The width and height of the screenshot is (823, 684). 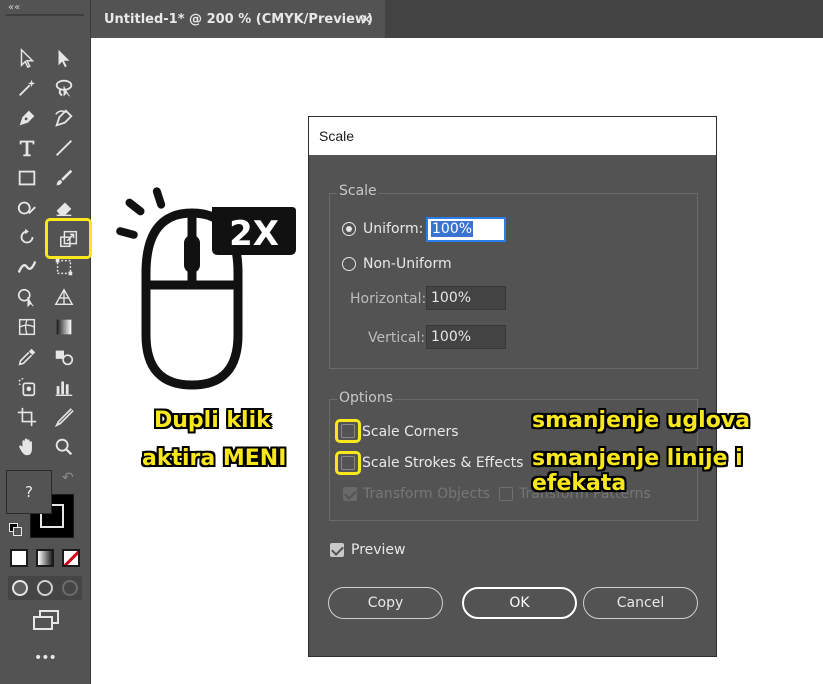 I want to click on zoom-tool-icon, so click(x=64, y=447).